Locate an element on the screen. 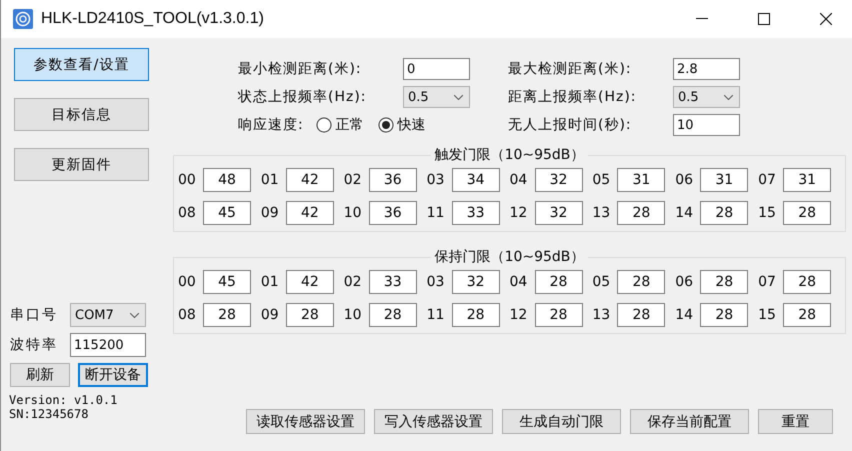 The image size is (852, 451). minimize-icon is located at coordinates (702, 19).